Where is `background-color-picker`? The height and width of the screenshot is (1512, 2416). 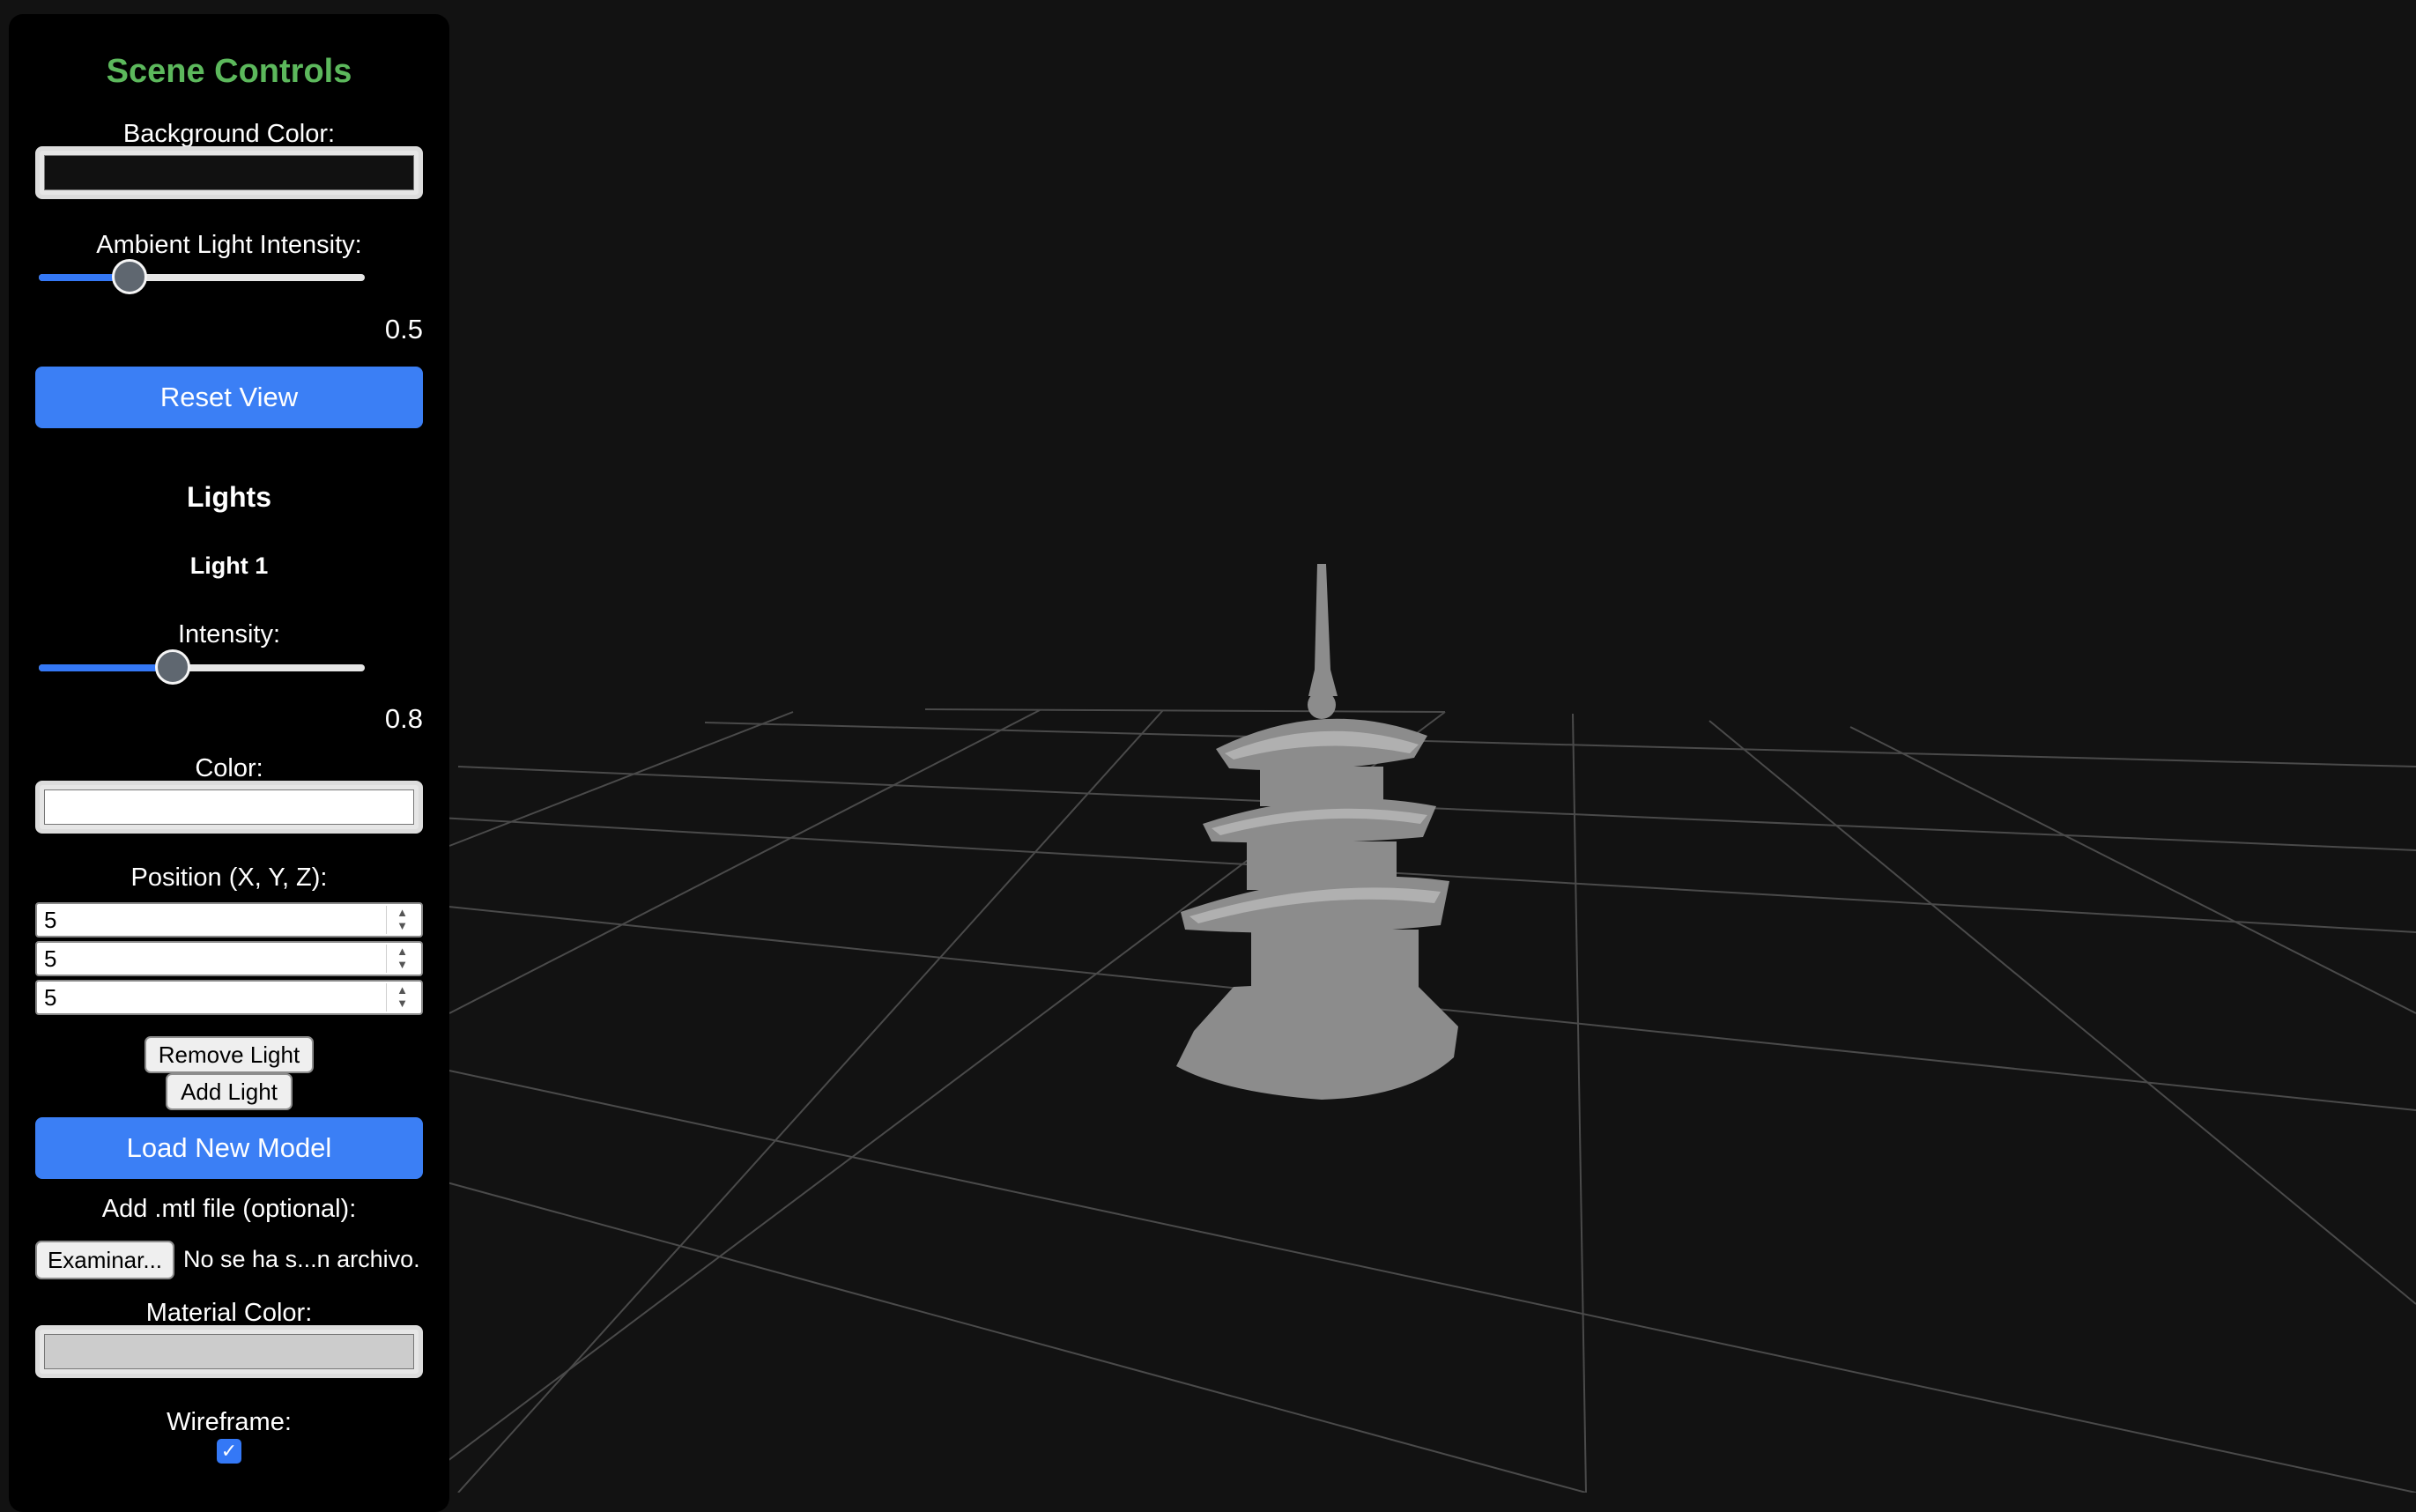
background-color-picker is located at coordinates (229, 172).